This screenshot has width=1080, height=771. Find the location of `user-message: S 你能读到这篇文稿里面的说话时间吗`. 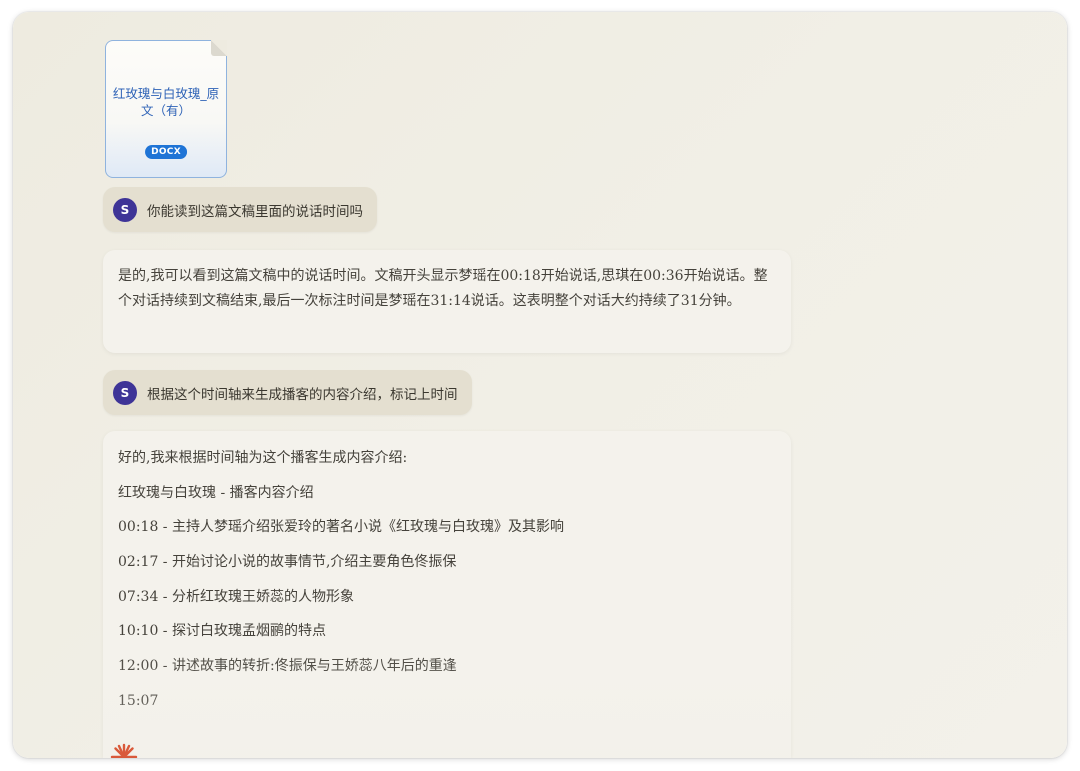

user-message: S 你能读到这篇文稿里面的说话时间吗 is located at coordinates (240, 209).